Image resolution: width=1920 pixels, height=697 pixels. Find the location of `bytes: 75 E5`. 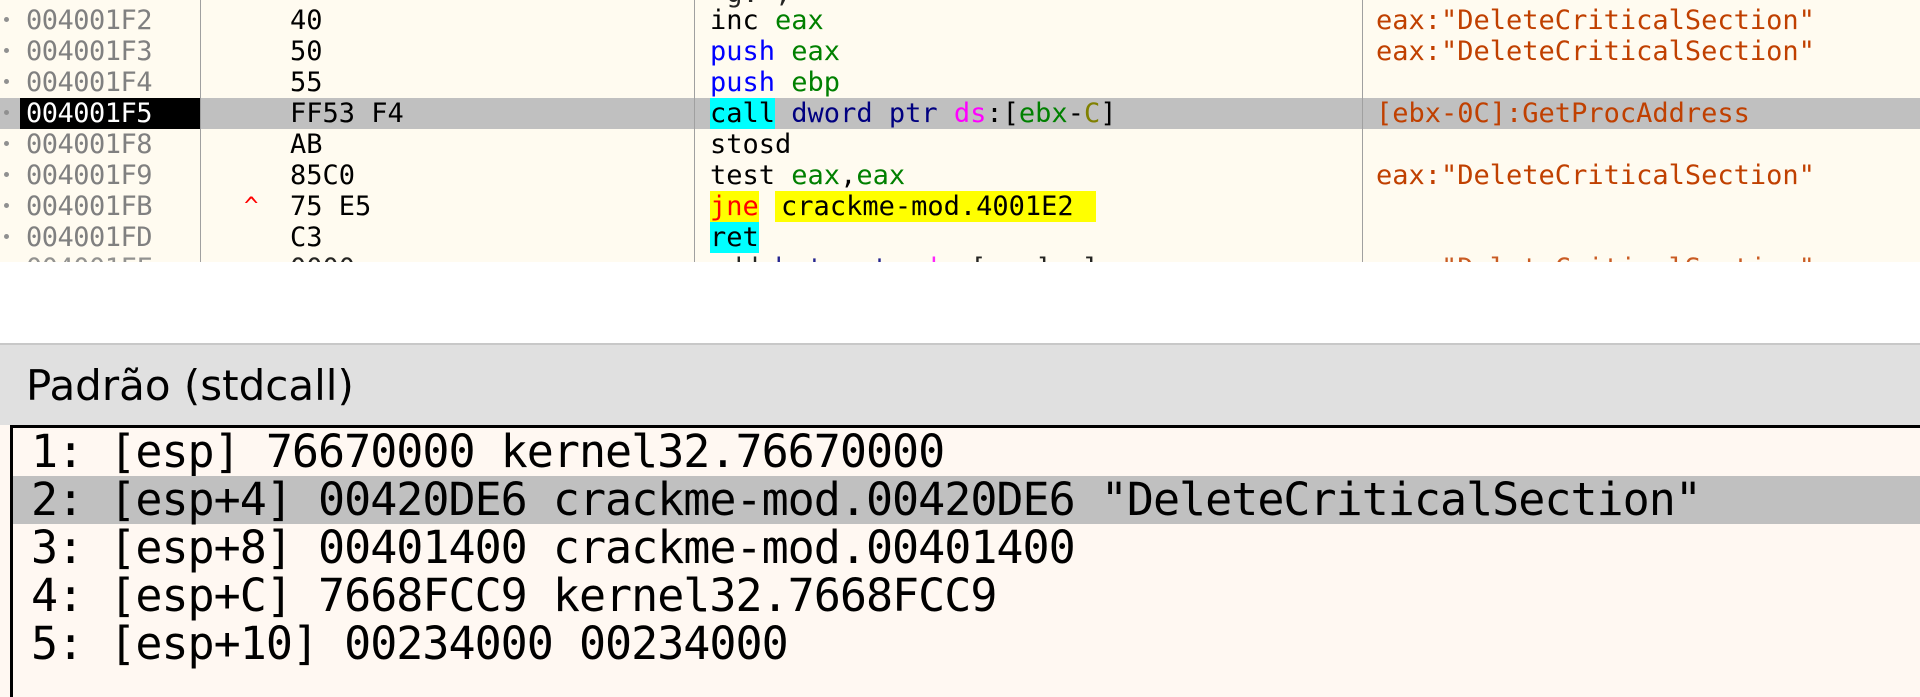

bytes: 75 E5 is located at coordinates (331, 206).